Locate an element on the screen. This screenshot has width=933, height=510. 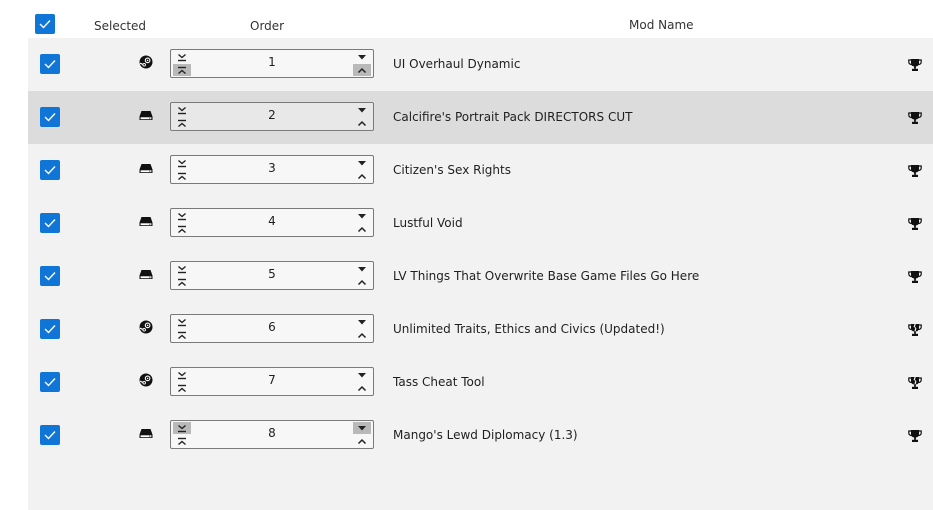
order-stepper: 6 is located at coordinates (272, 328).